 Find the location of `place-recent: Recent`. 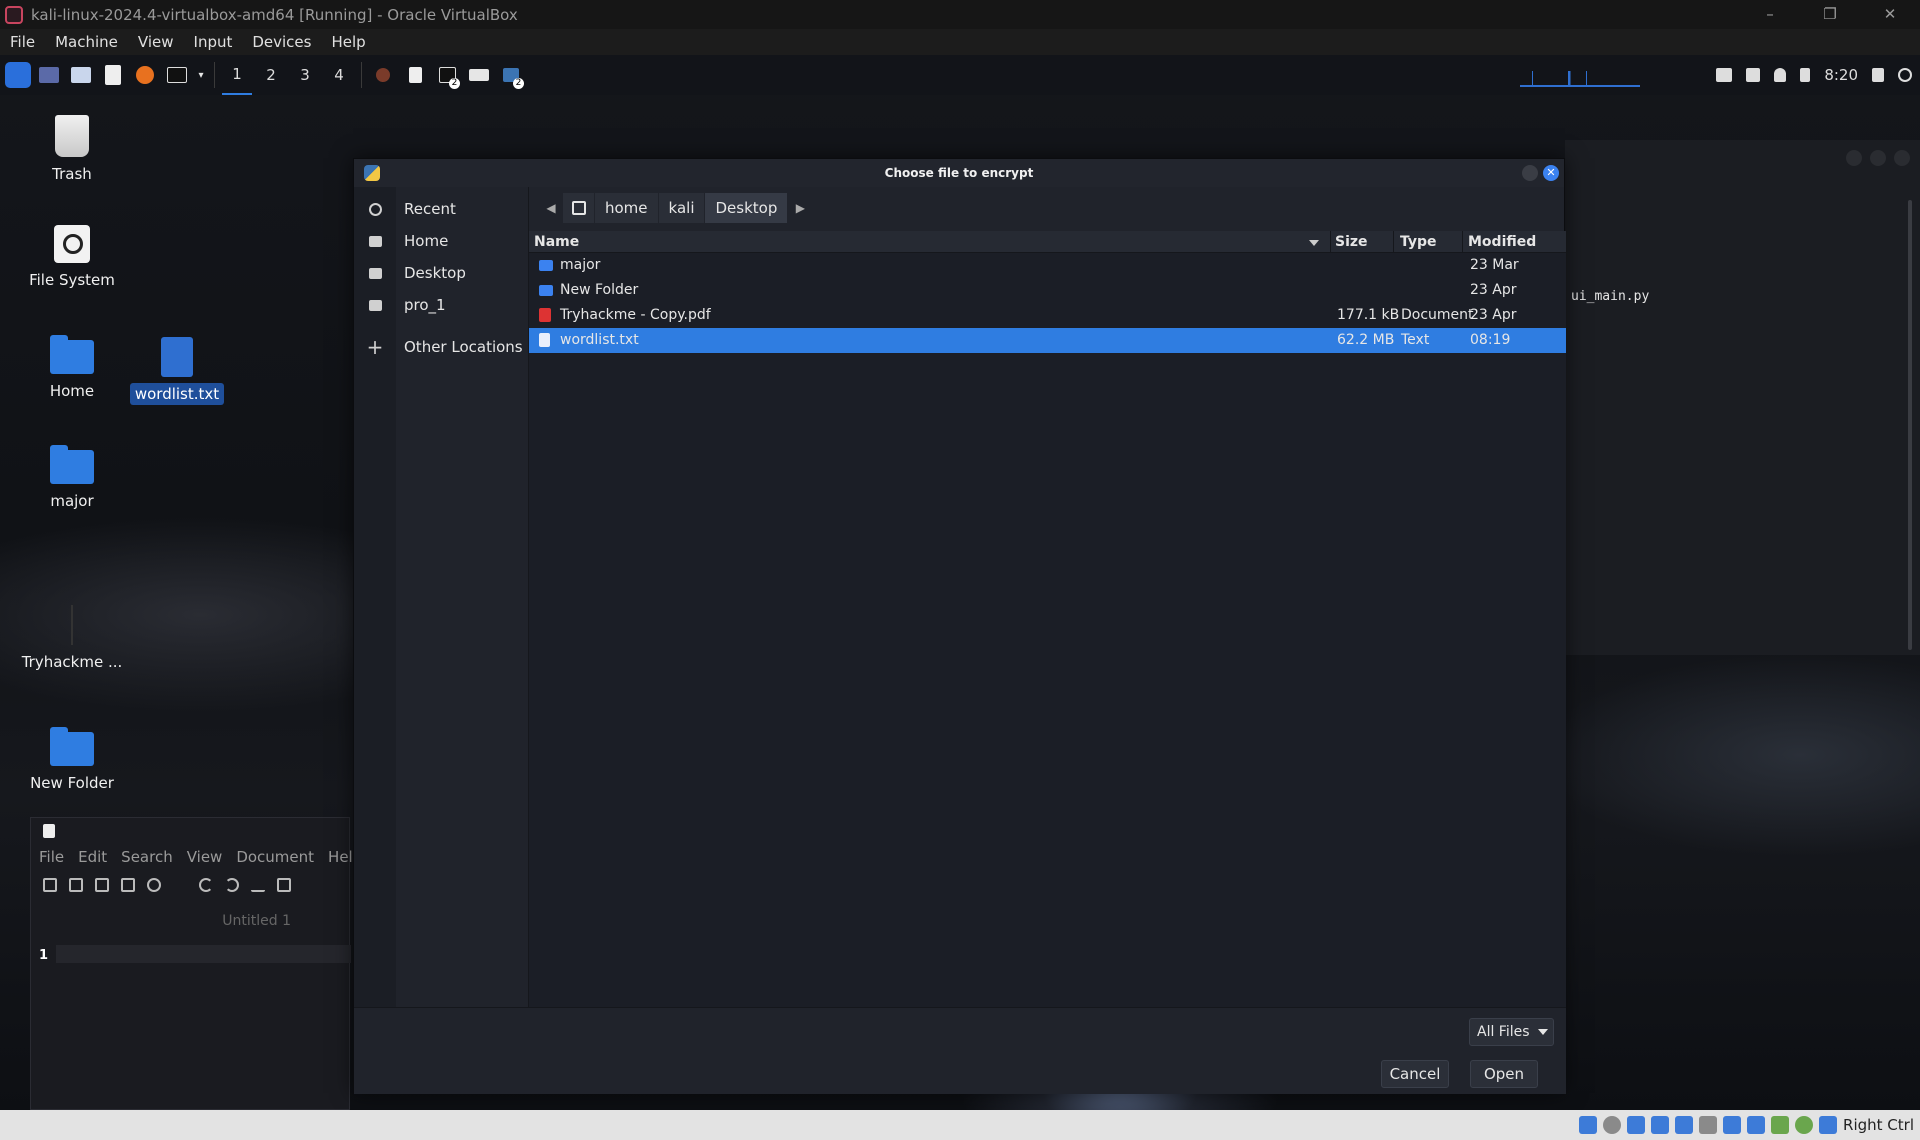

place-recent: Recent is located at coordinates (441, 209).